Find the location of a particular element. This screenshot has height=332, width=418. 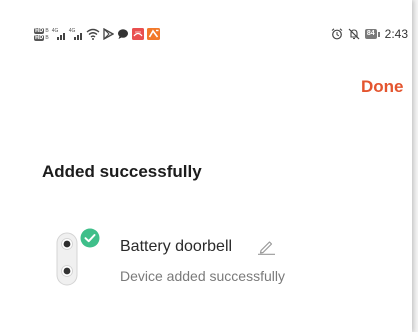

done-button: Done is located at coordinates (382, 87).